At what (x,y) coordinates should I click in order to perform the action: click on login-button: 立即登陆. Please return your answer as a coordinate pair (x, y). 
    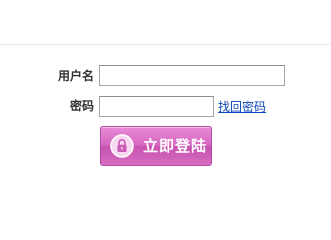
    Looking at the image, I should click on (156, 146).